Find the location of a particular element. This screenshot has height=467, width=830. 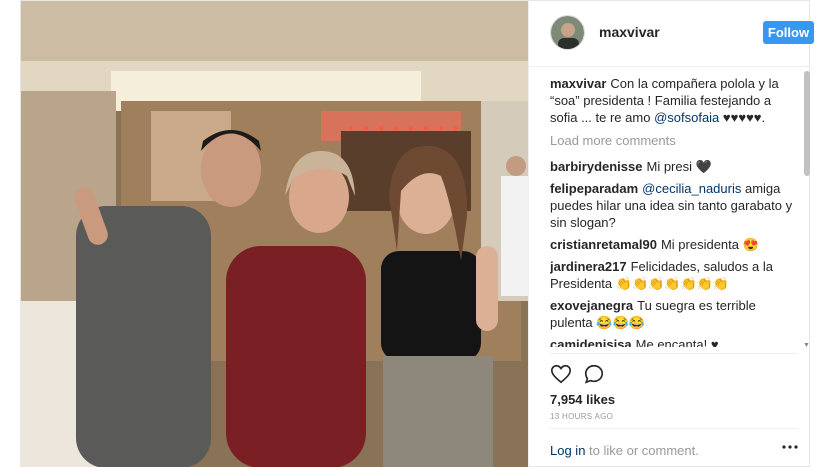

username: maxvivar is located at coordinates (629, 32).